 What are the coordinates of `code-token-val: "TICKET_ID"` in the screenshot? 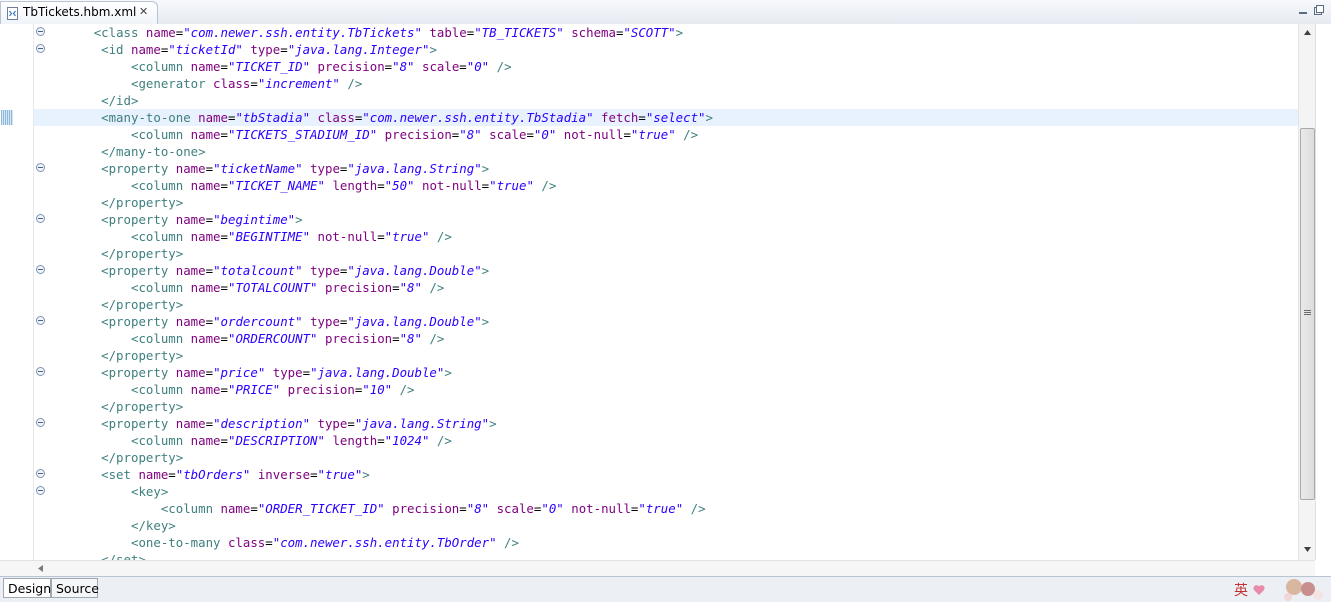 It's located at (269, 66).